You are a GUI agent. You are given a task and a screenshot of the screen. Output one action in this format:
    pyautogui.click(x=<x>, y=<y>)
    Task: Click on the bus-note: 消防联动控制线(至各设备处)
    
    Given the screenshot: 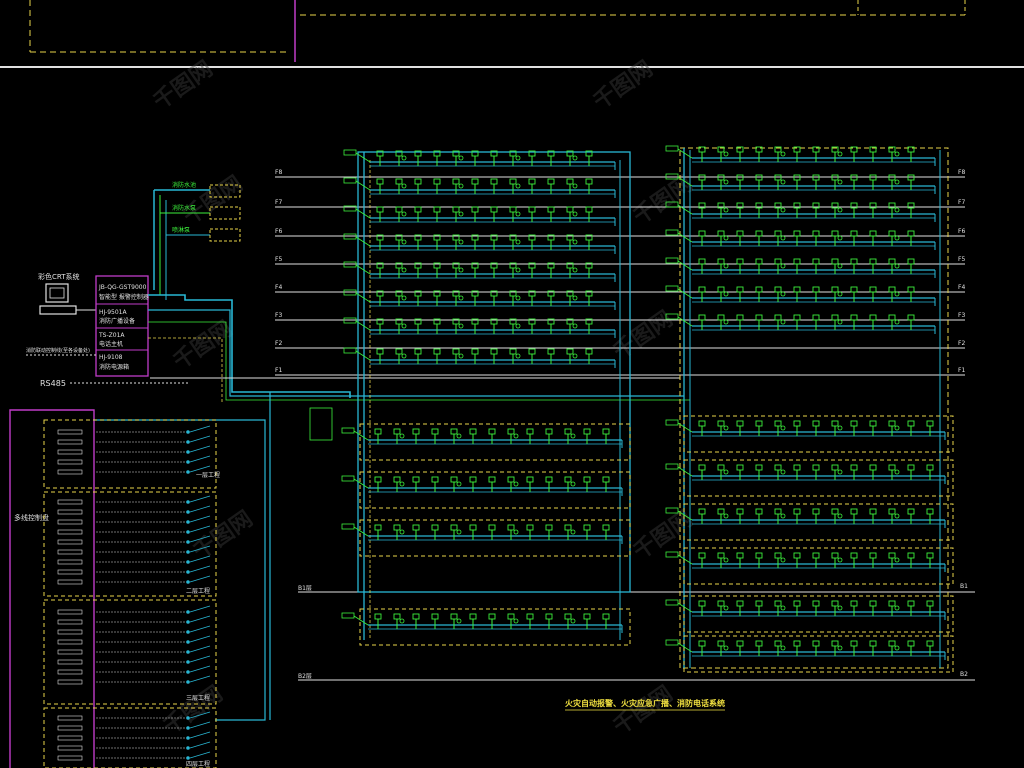 What is the action you would take?
    pyautogui.click(x=58, y=350)
    